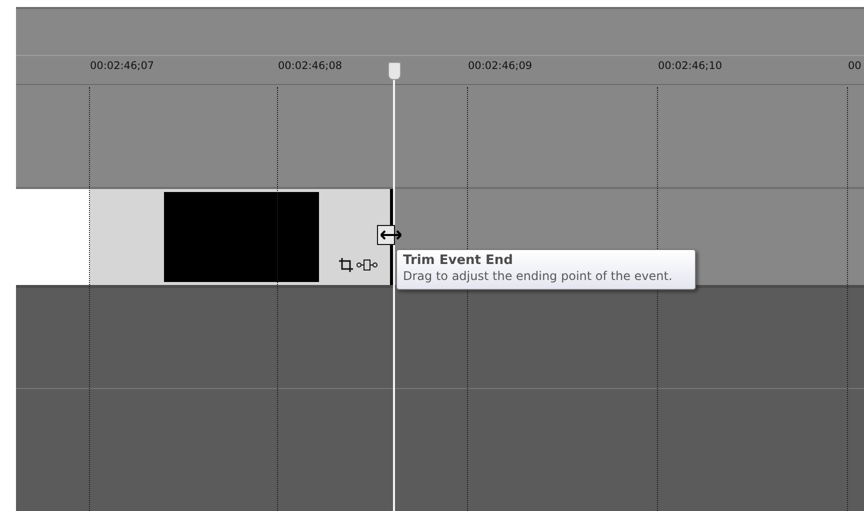 The width and height of the screenshot is (864, 511). Describe the element at coordinates (205, 237) in the screenshot. I see `video-event` at that location.